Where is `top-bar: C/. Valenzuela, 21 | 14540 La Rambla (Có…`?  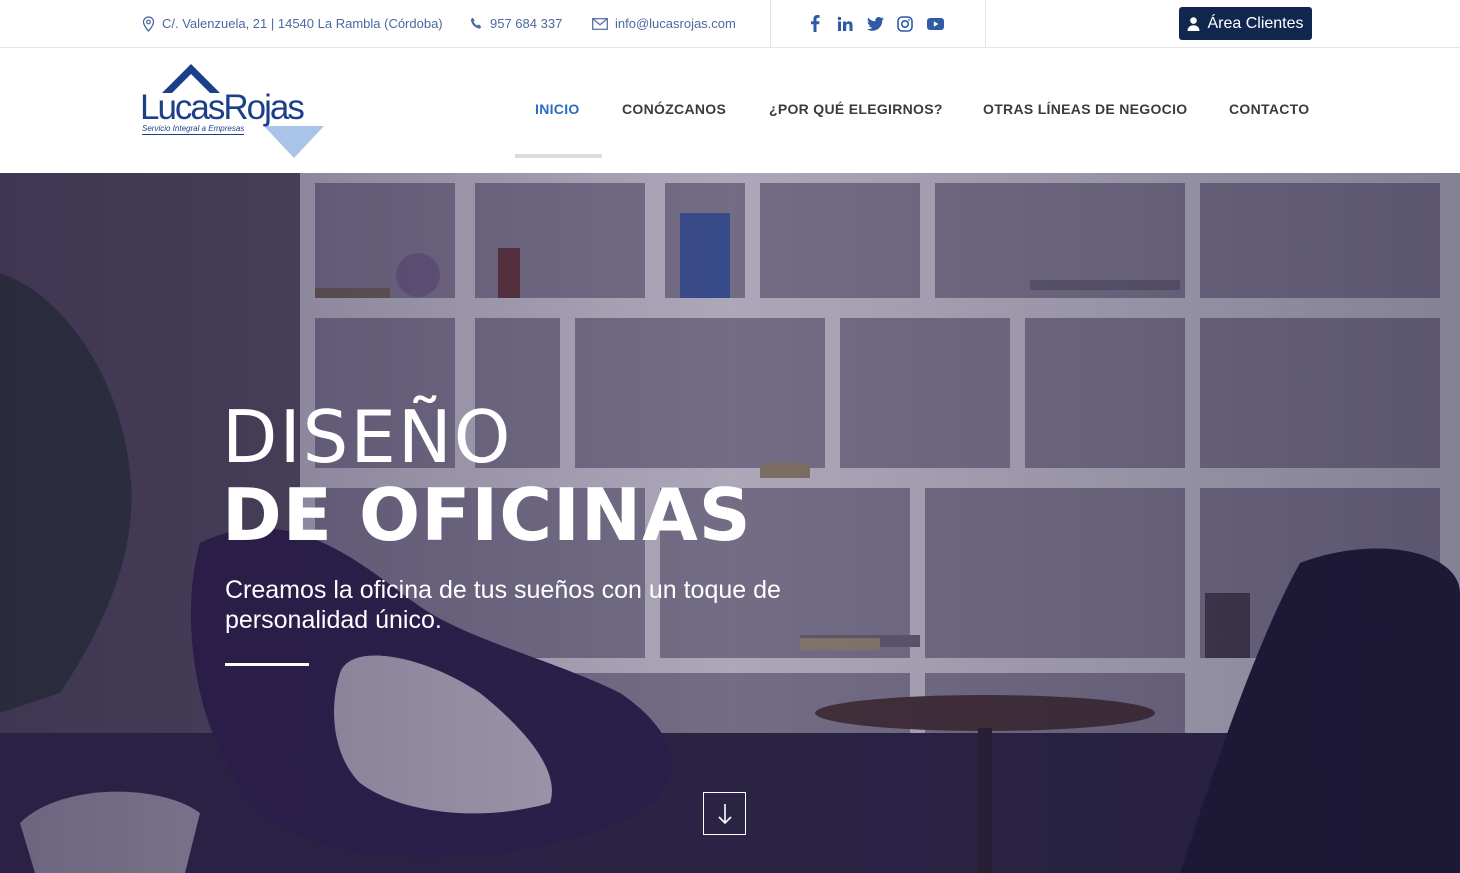
top-bar: C/. Valenzuela, 21 | 14540 La Rambla (Có… is located at coordinates (730, 24).